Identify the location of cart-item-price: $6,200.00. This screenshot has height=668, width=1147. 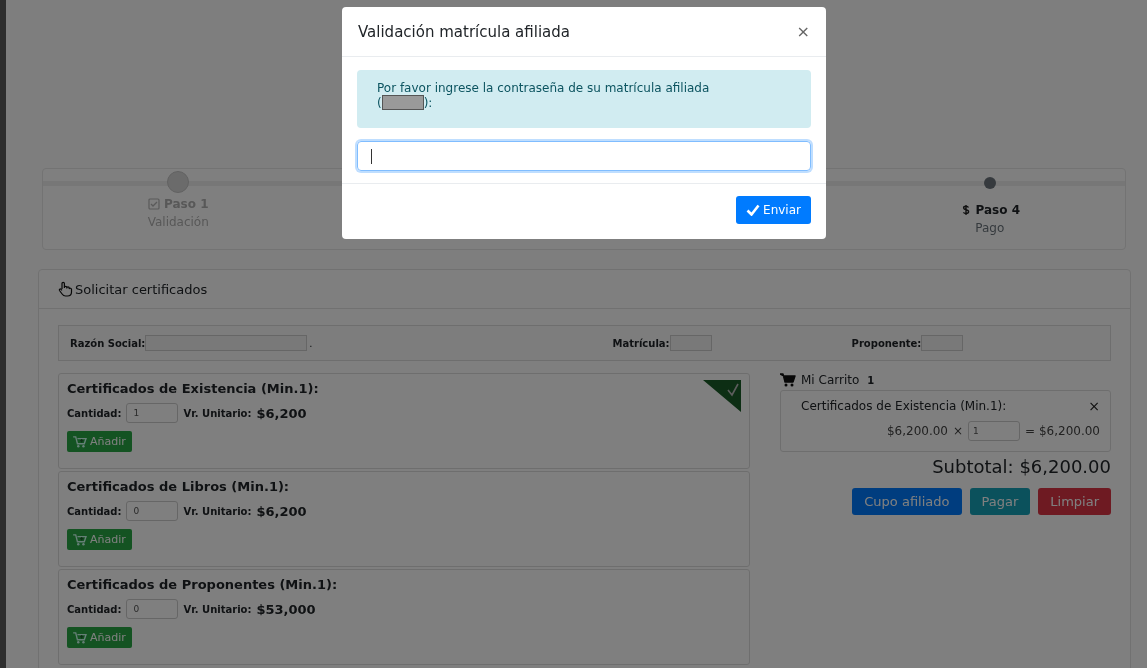
(917, 431).